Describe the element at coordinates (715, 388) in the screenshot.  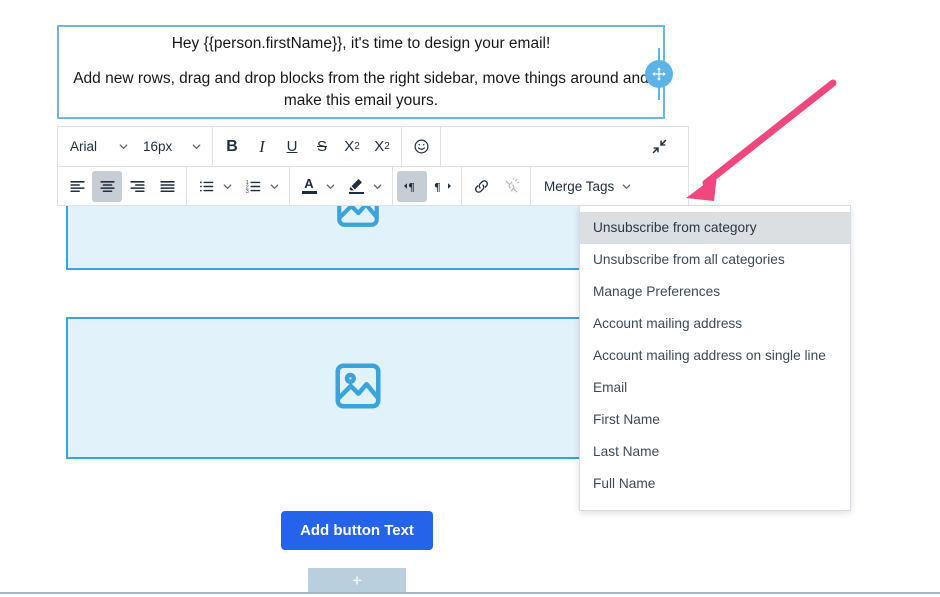
I see `menu-item-email: Email` at that location.